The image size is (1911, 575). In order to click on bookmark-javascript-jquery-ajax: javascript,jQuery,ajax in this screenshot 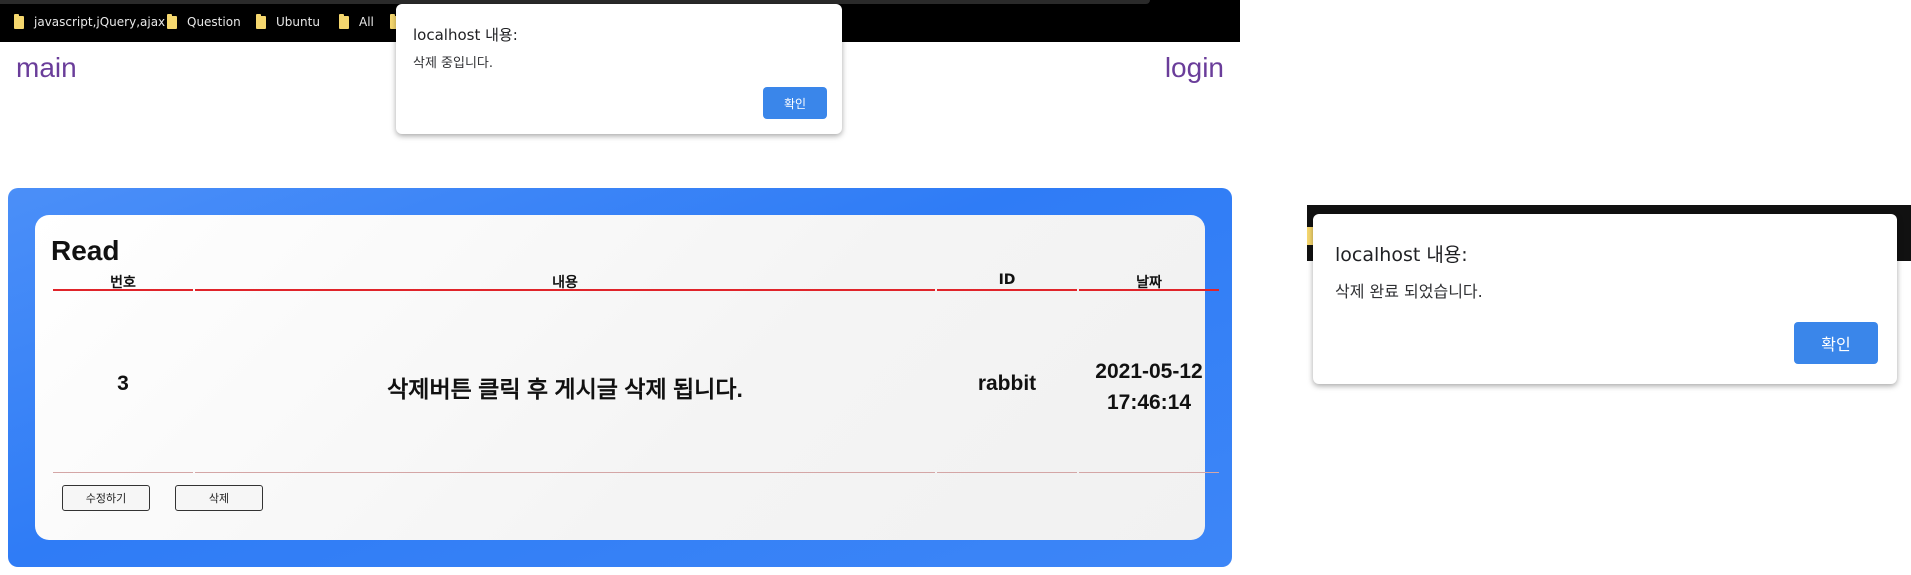, I will do `click(89, 22)`.